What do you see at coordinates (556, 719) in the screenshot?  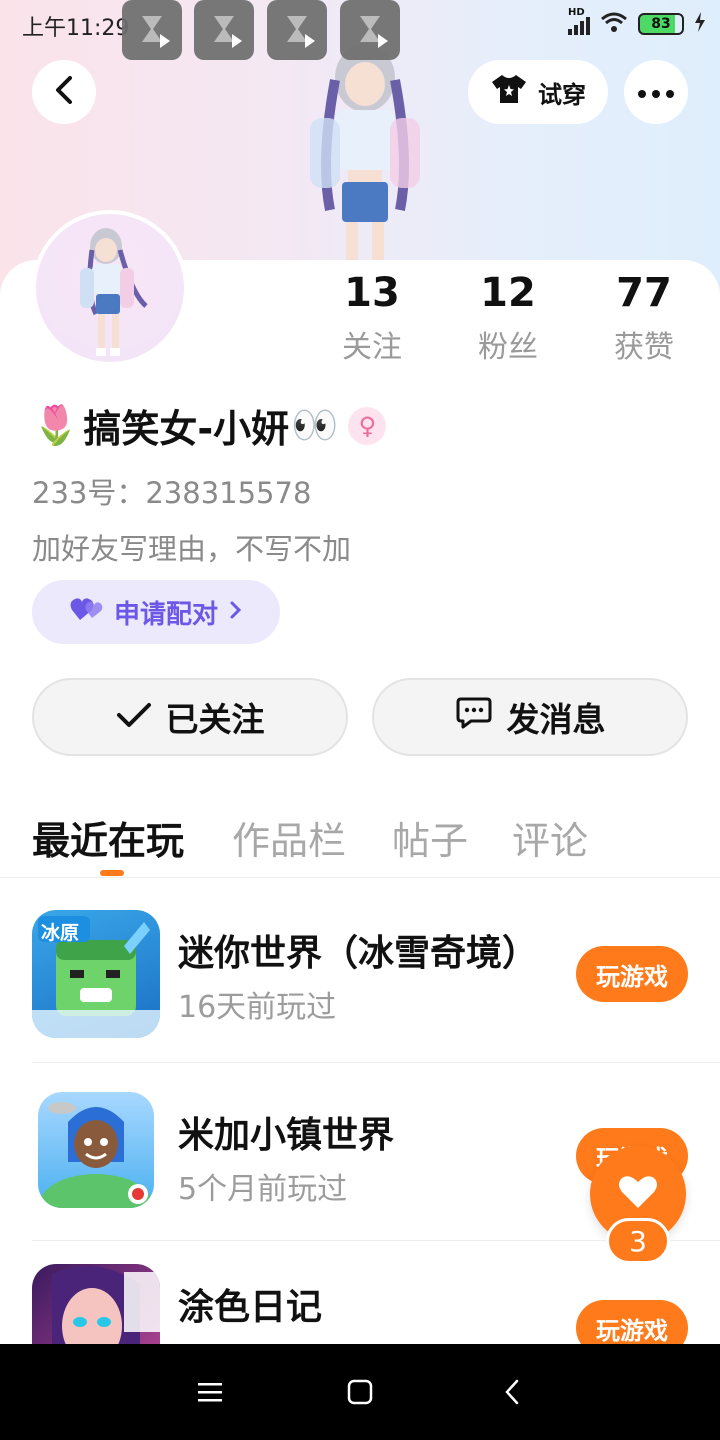 I see `send-message-label: 发消息` at bounding box center [556, 719].